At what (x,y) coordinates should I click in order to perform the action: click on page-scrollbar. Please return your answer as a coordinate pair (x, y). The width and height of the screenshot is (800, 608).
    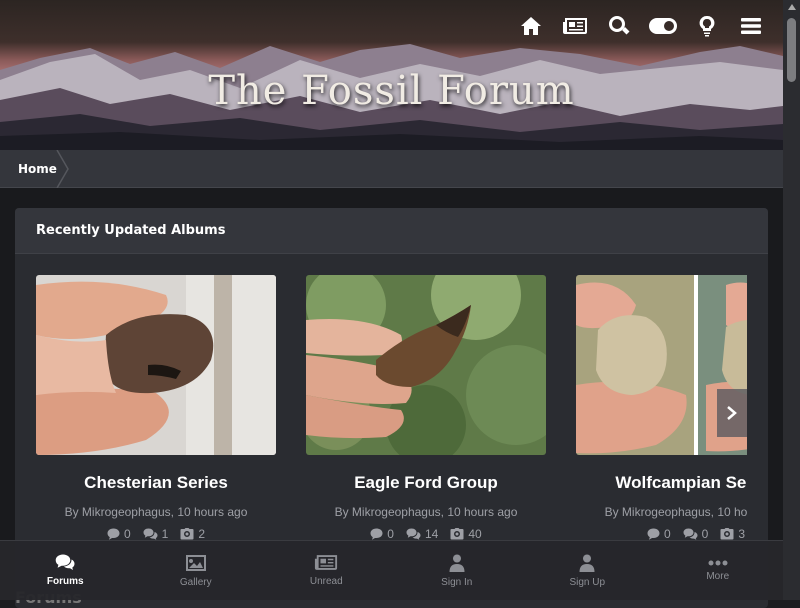
    Looking at the image, I should click on (791, 300).